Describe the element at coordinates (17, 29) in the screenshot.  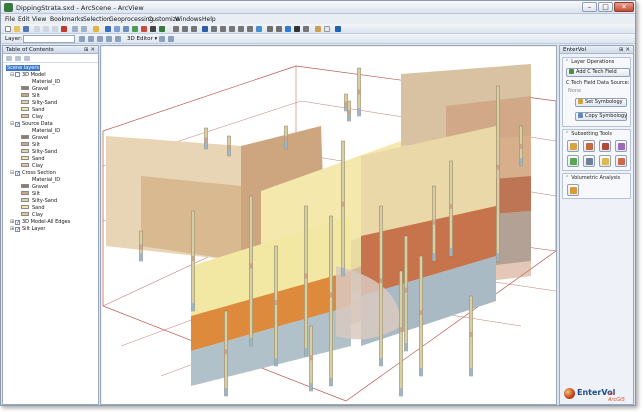
I see `open-icon` at that location.